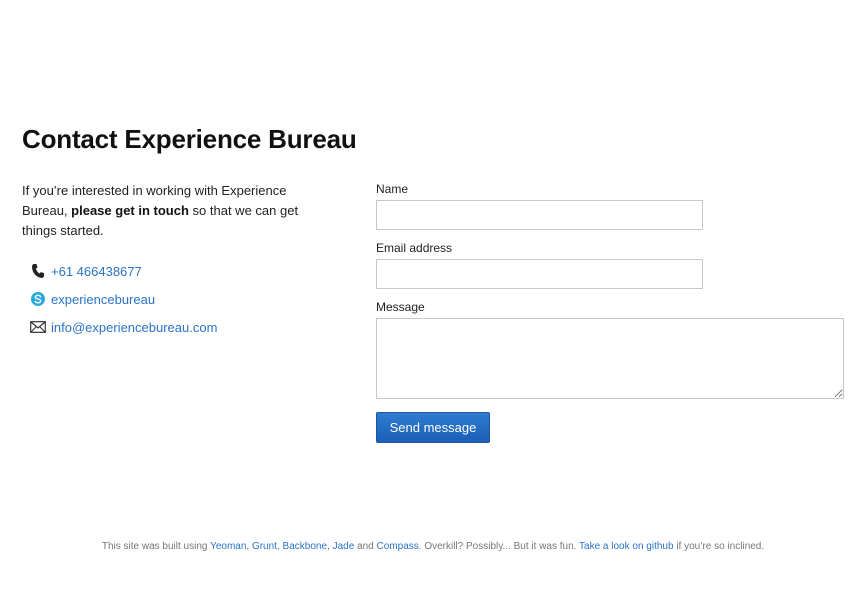 This screenshot has width=866, height=600. What do you see at coordinates (720, 546) in the screenshot?
I see `footer-suffix: if you’re so inclined.` at bounding box center [720, 546].